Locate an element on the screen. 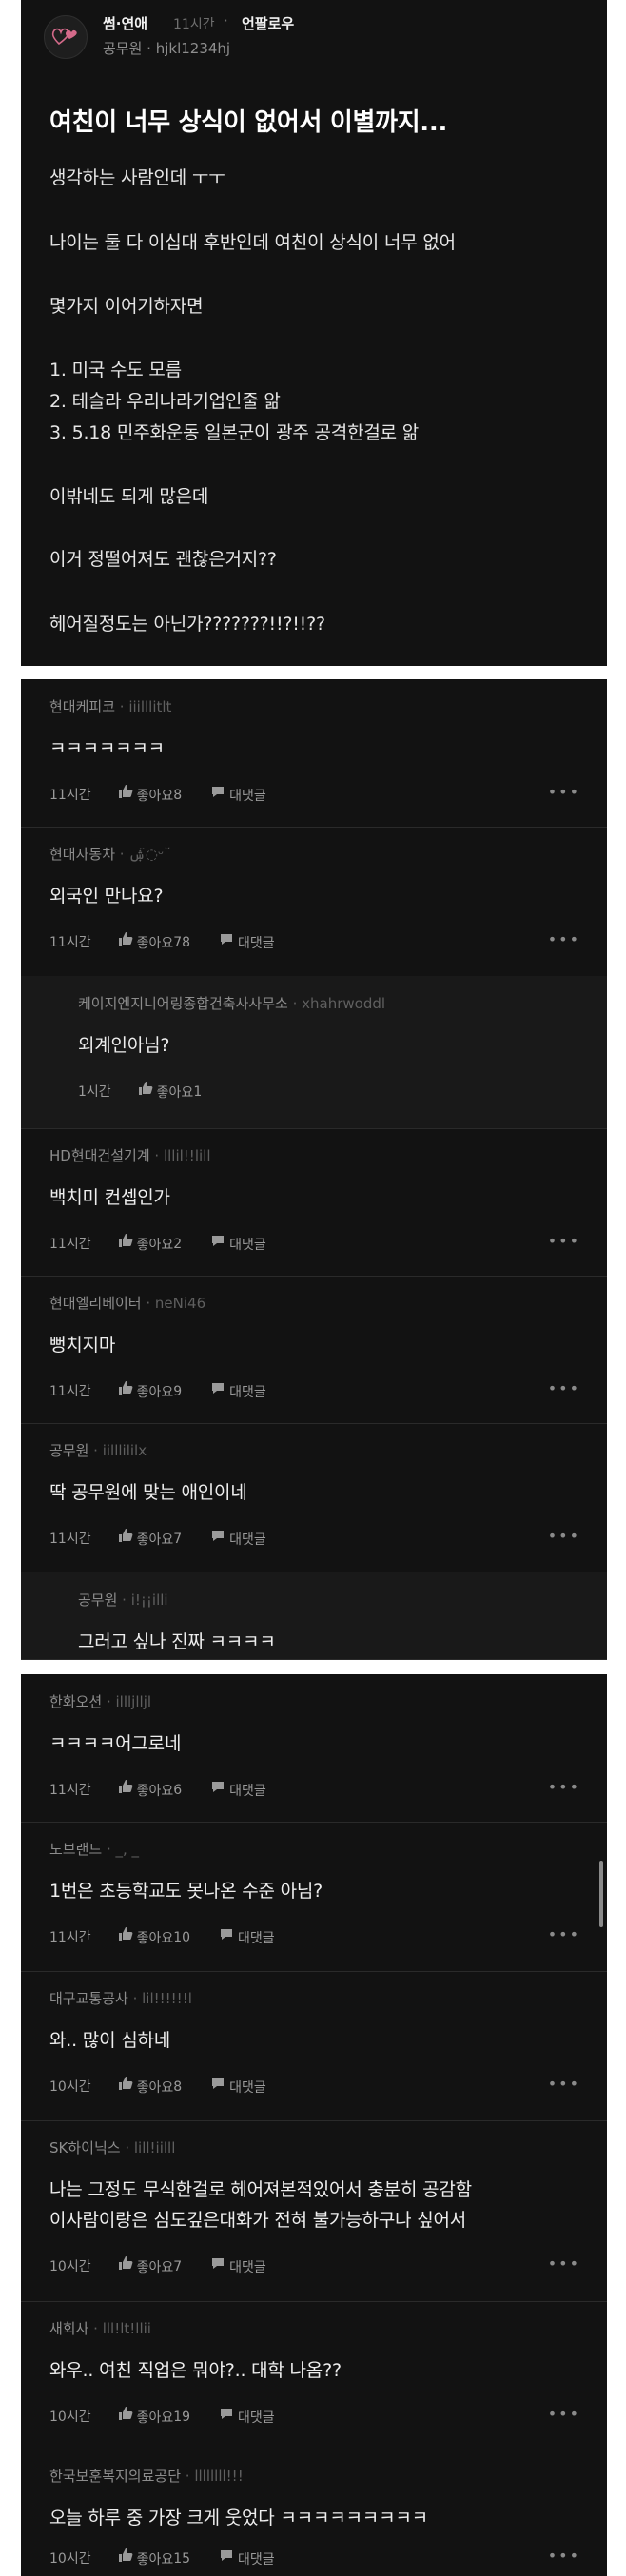 This screenshot has width=626, height=2576. comment-author: 케이지엔지니어링종합건축사사무소 · xhahrwoddl is located at coordinates (231, 1003).